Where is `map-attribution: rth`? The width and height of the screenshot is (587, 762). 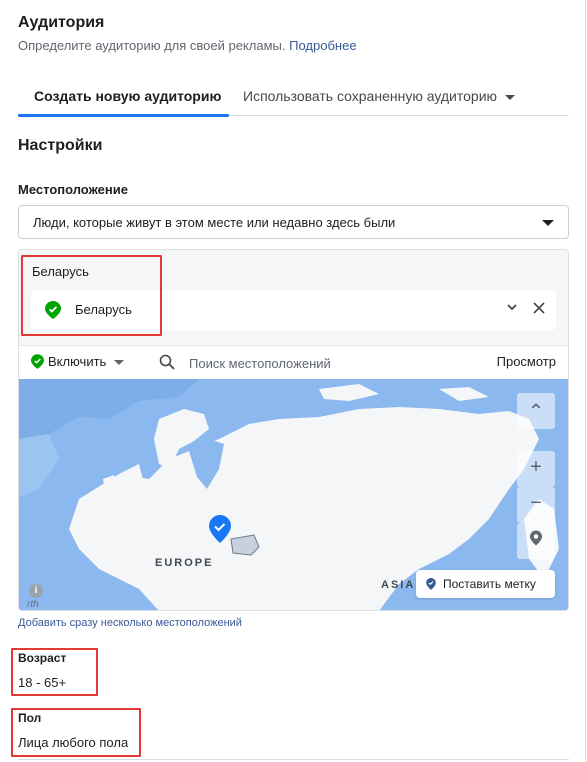
map-attribution: rth is located at coordinates (33, 604).